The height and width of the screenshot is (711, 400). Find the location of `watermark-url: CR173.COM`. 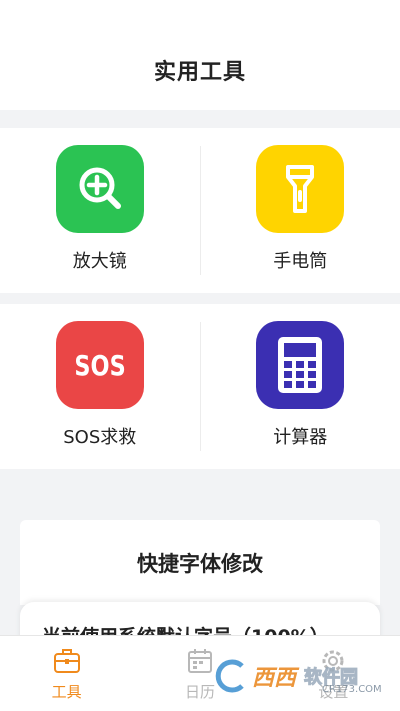

watermark-url: CR173.COM is located at coordinates (352, 689).